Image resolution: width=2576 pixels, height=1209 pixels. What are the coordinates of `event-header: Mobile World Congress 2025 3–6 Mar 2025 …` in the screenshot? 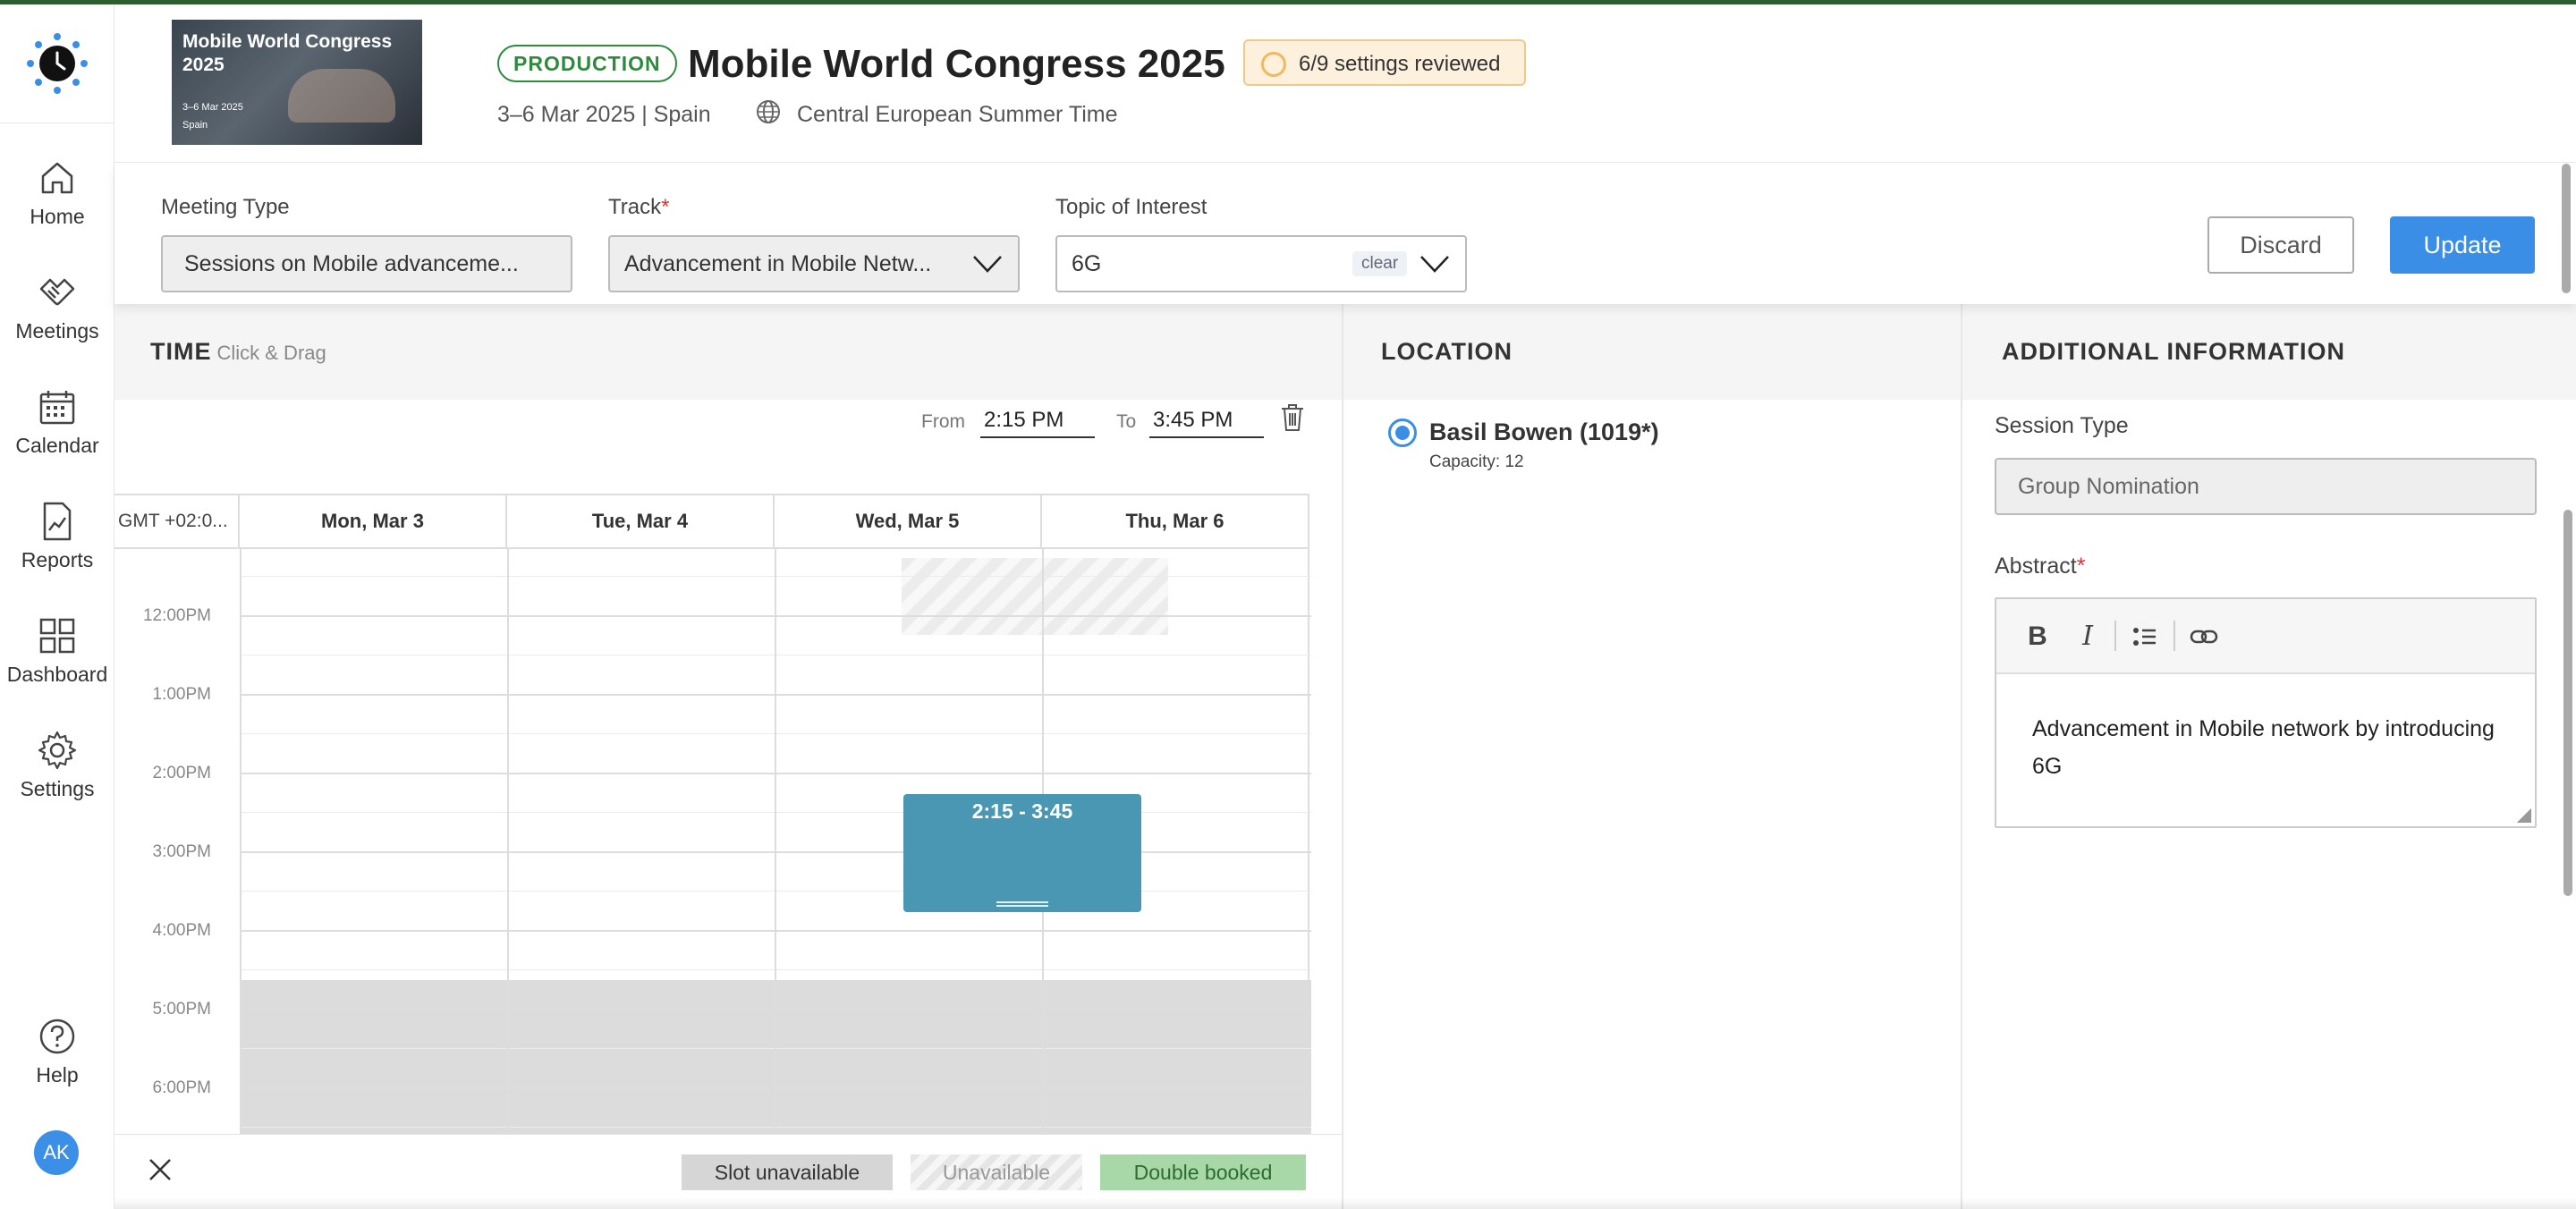 It's located at (1345, 83).